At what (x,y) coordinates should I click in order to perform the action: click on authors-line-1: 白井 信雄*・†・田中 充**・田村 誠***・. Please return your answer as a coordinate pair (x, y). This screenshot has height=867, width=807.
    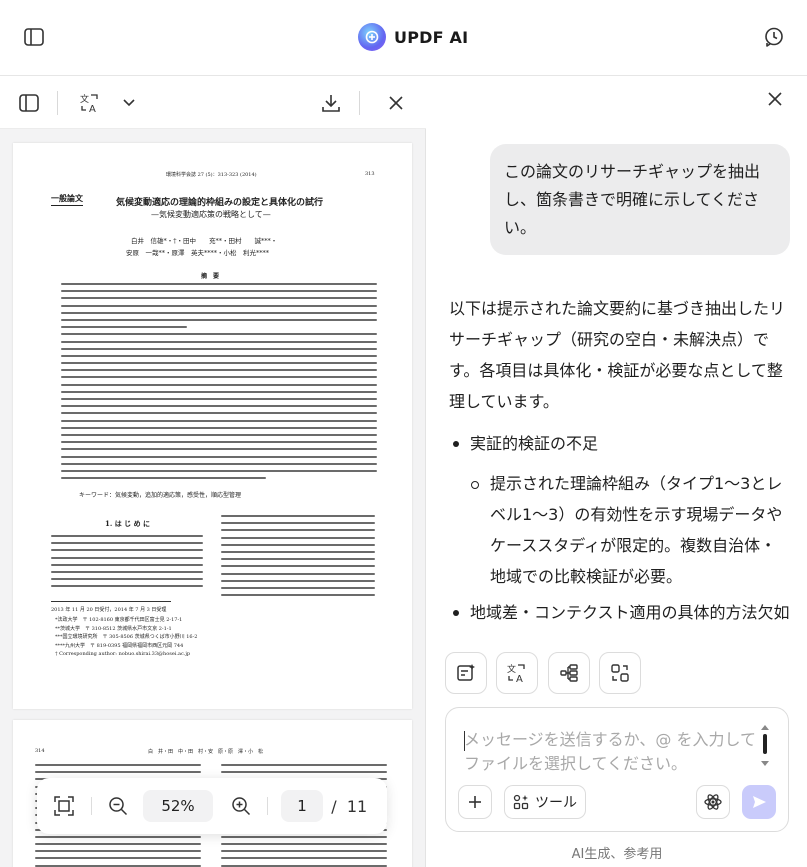
    Looking at the image, I should click on (204, 241).